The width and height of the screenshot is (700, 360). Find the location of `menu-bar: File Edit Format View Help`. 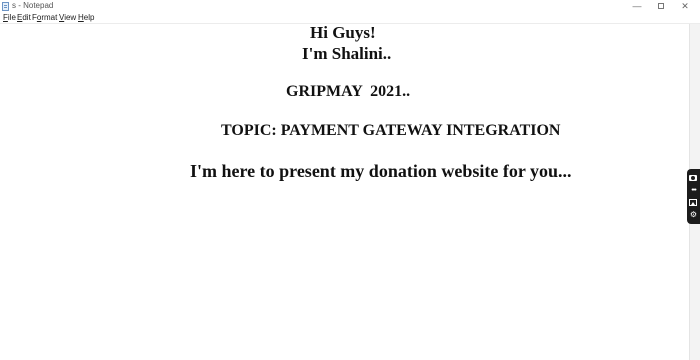

menu-bar: File Edit Format View Help is located at coordinates (350, 18).